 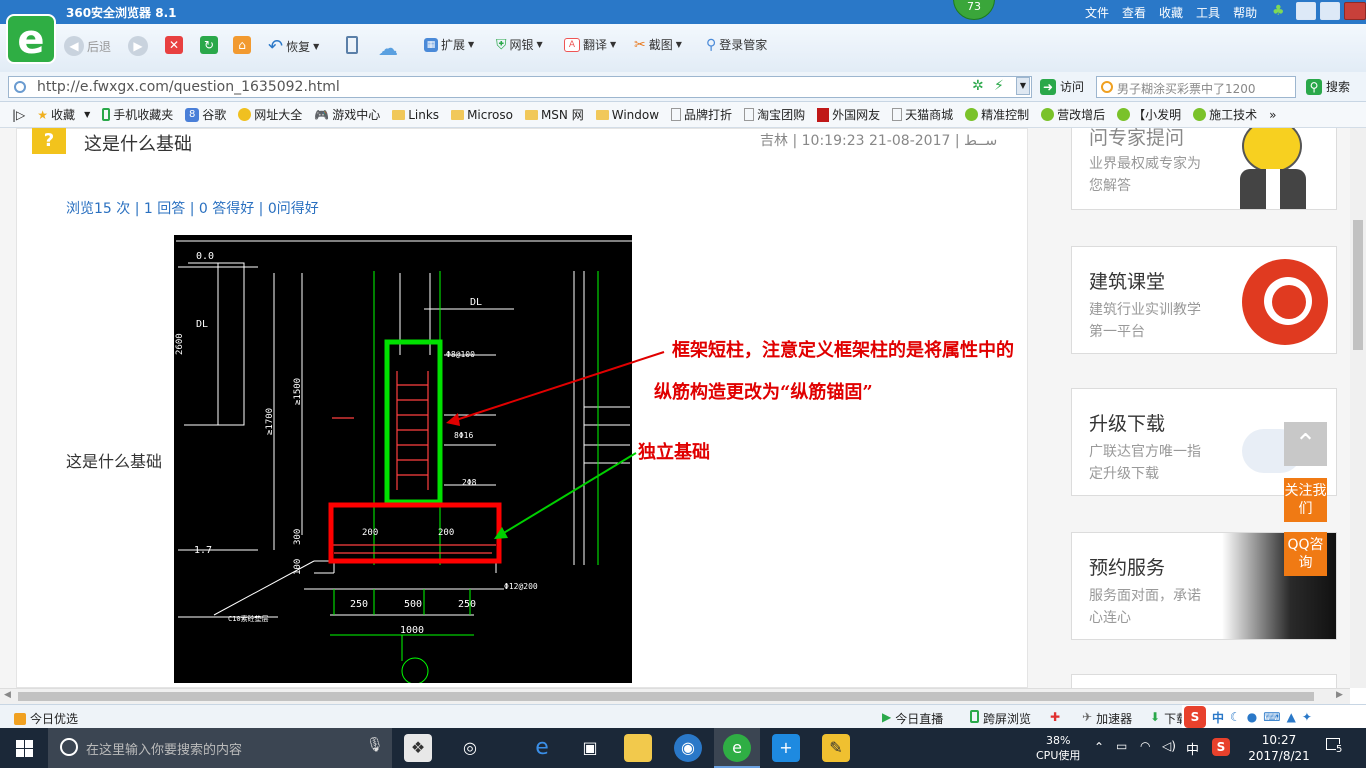 I want to click on undo-icon: ↶, so click(x=276, y=46).